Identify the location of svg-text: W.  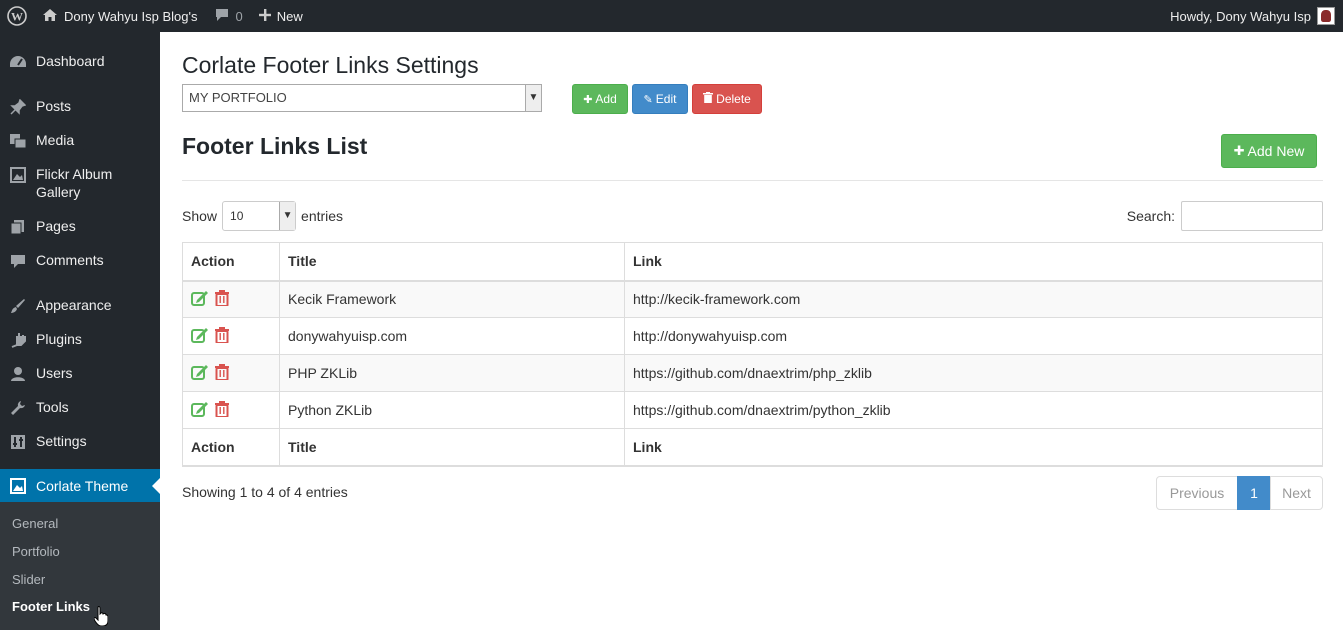
(17, 17).